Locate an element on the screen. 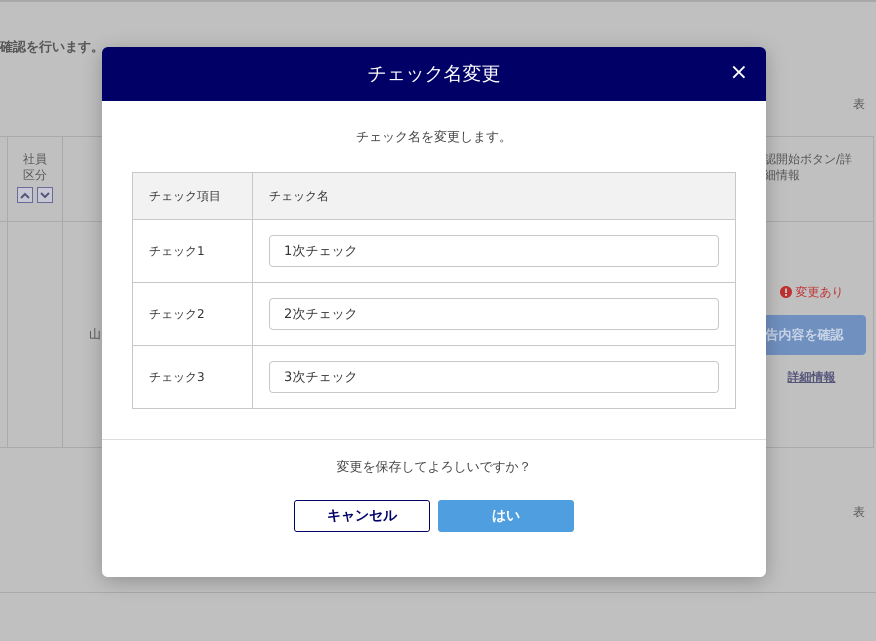  dialog-message: チェック名を変更します。 is located at coordinates (434, 137).